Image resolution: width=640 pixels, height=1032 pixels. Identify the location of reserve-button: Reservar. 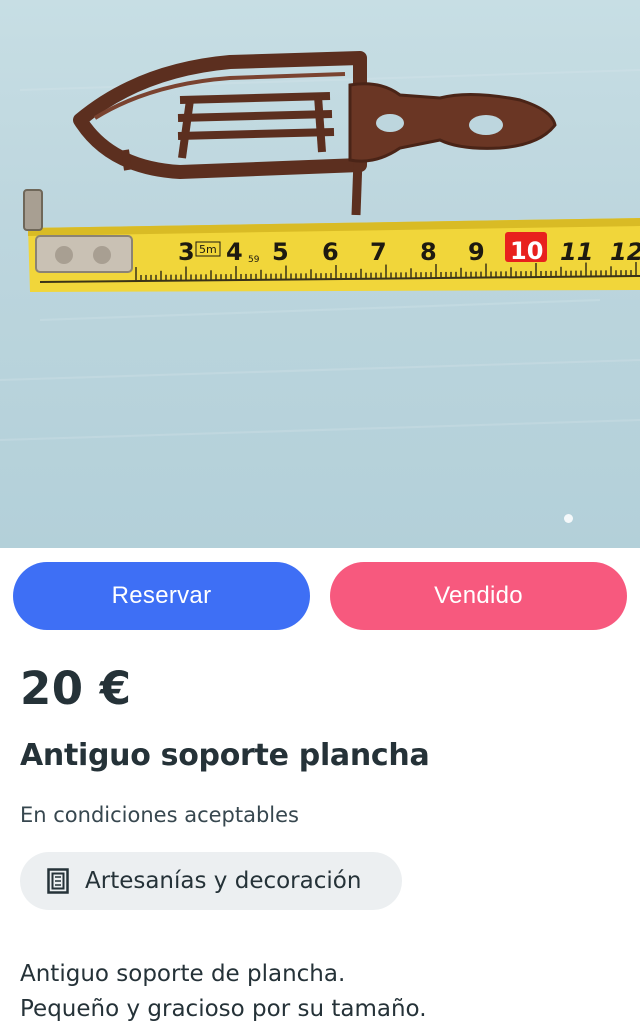
(161, 596).